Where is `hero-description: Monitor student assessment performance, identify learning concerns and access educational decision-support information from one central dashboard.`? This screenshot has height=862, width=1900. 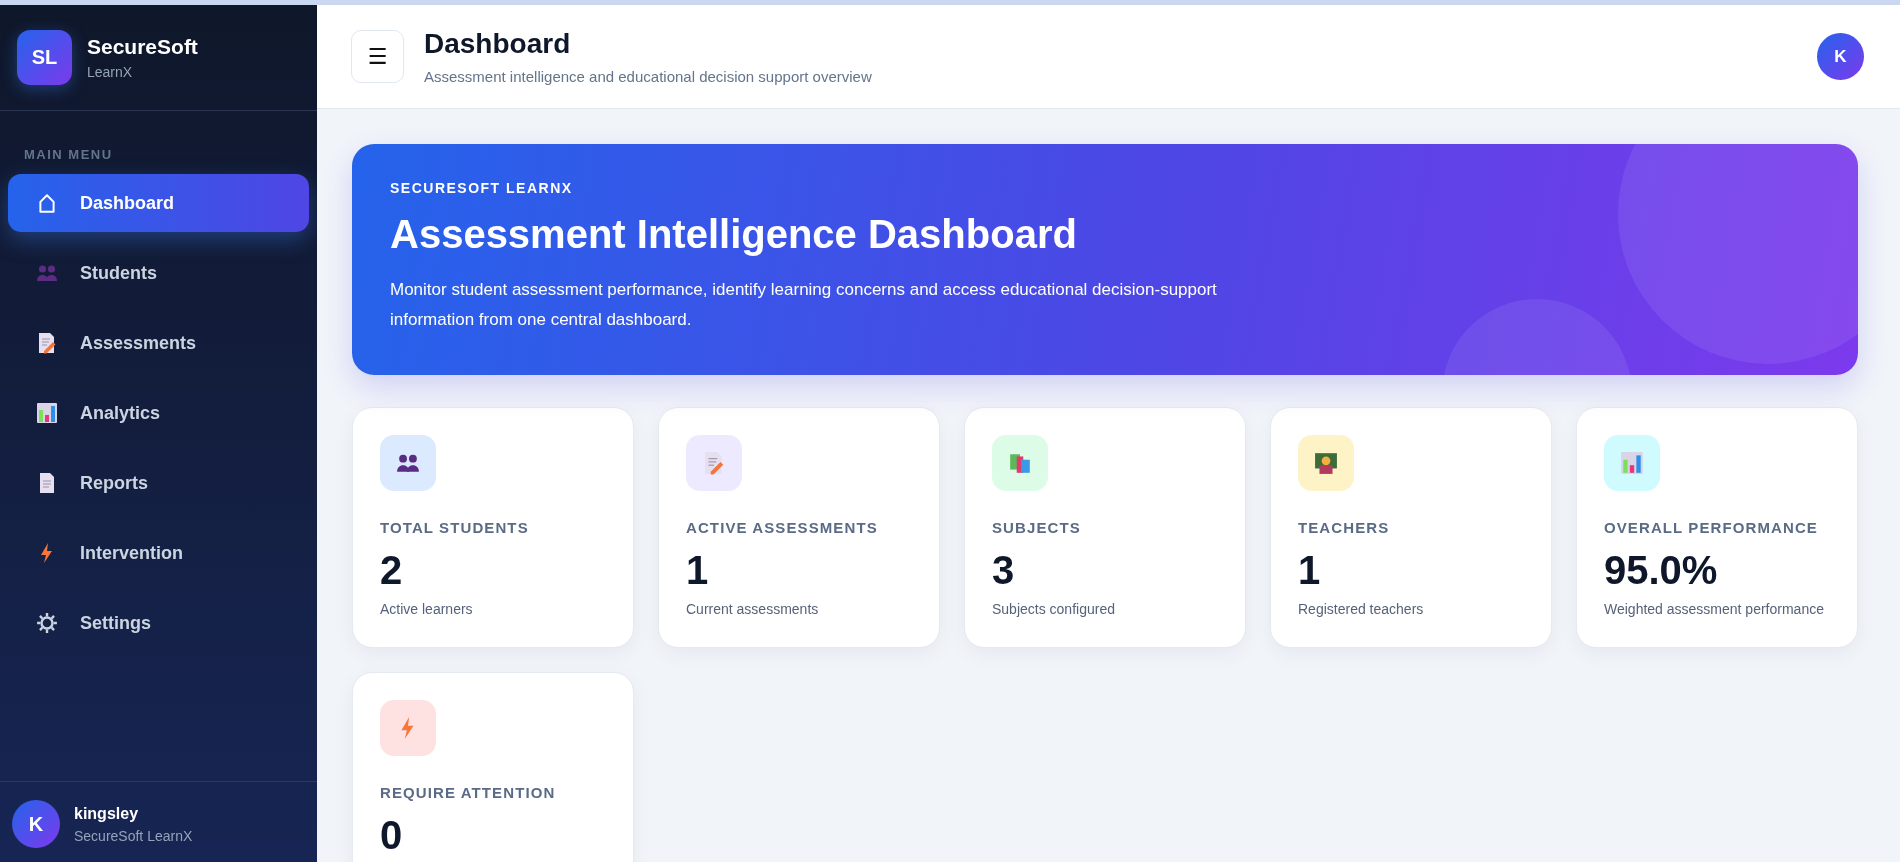
hero-description: Monitor student assessment performance, identify learning concerns and access educational decision-support information from one central dashboard. is located at coordinates (804, 305).